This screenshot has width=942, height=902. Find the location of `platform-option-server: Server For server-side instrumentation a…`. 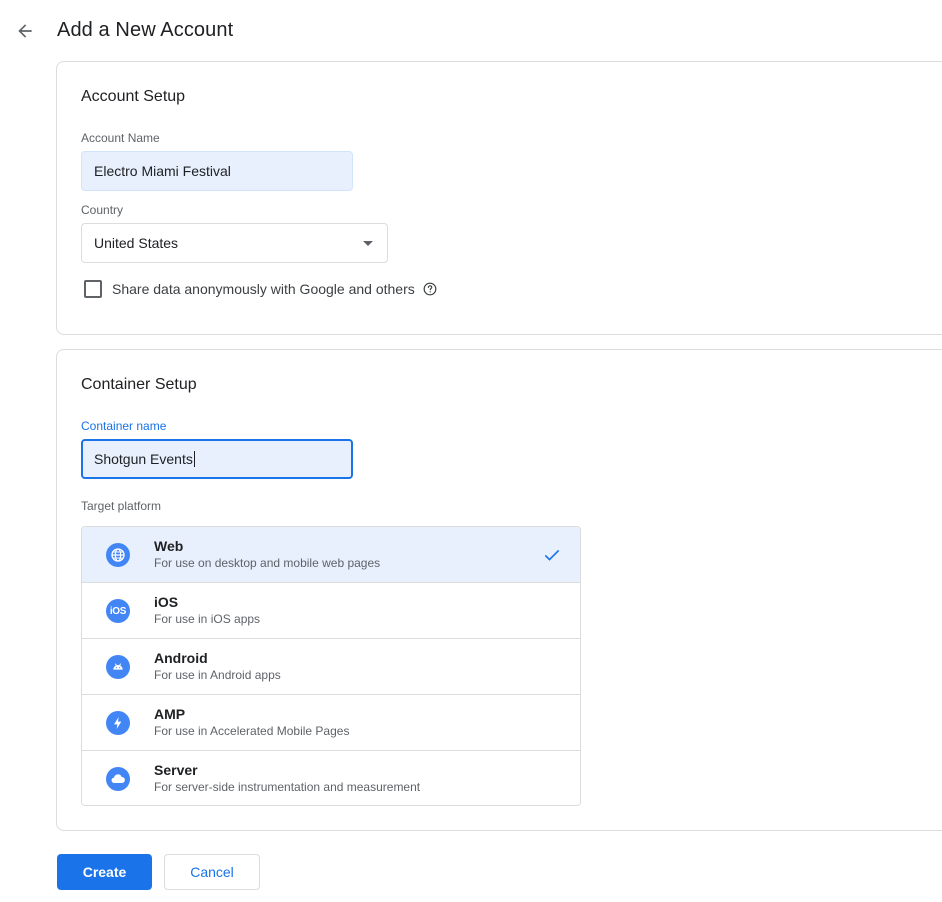

platform-option-server: Server For server-side instrumentation a… is located at coordinates (331, 778).